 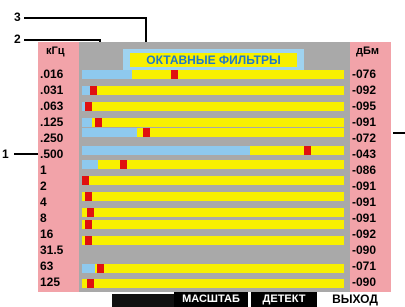 What do you see at coordinates (364, 138) in the screenshot?
I see `level-value: -072` at bounding box center [364, 138].